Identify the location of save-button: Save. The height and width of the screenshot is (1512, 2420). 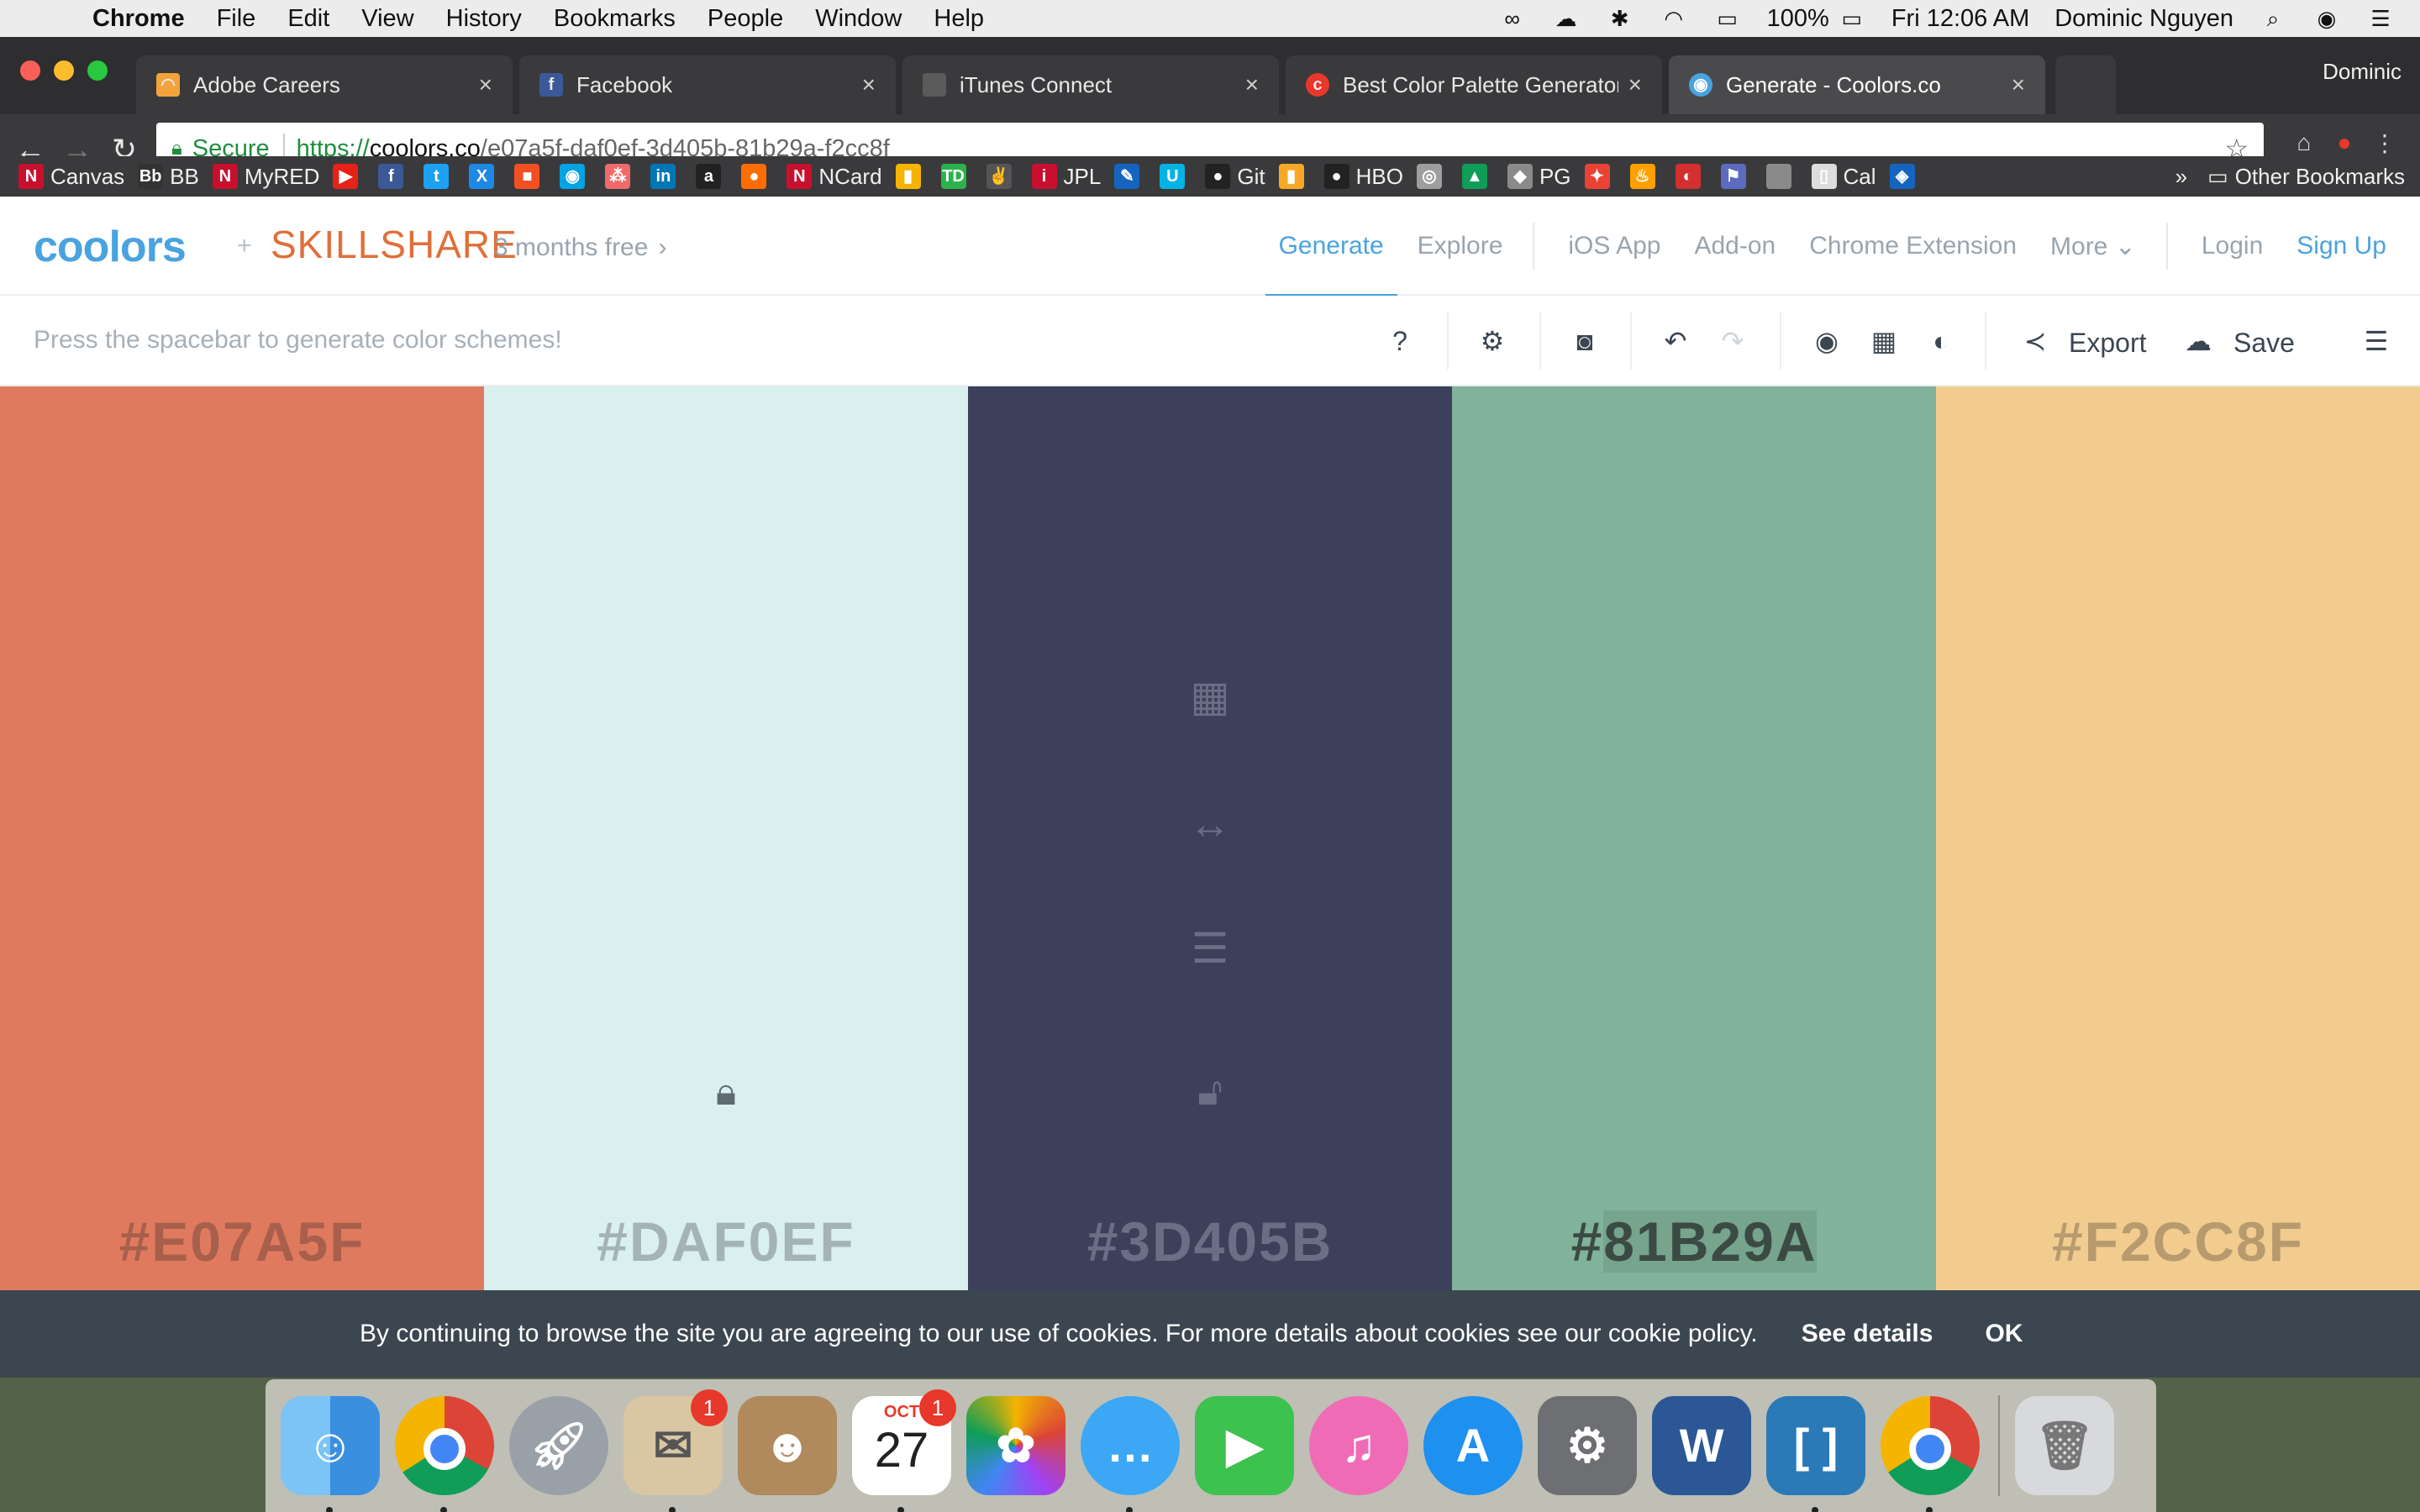
(2264, 343).